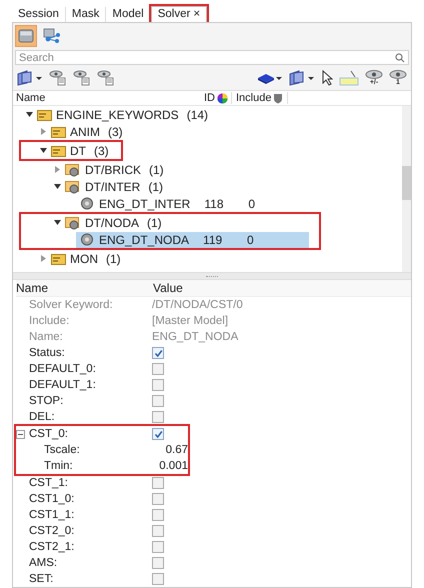  I want to click on property-value: 0.001, so click(173, 466).